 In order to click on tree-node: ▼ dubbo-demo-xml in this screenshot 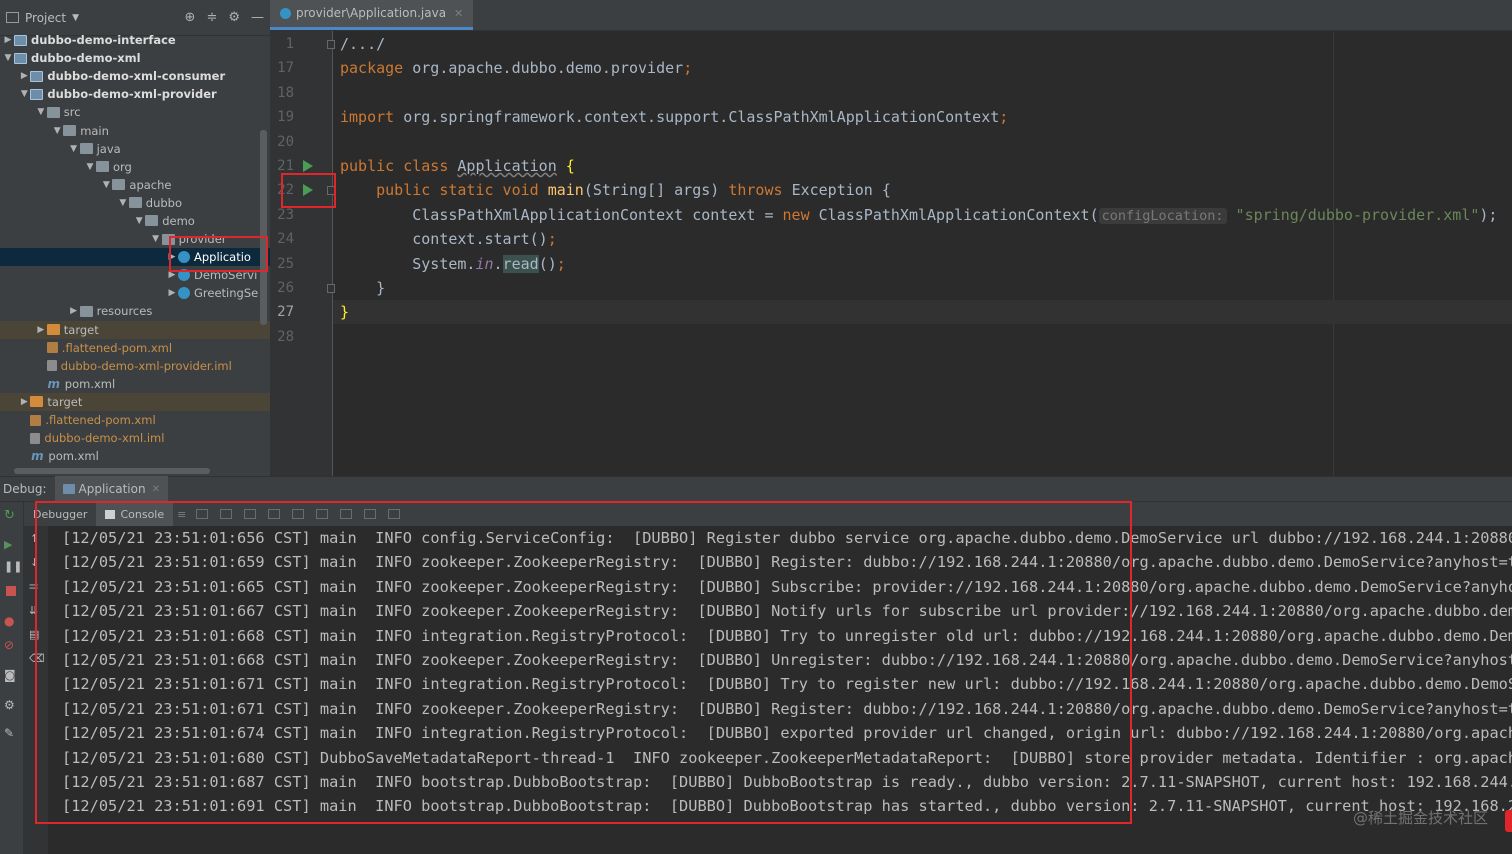, I will do `click(135, 58)`.